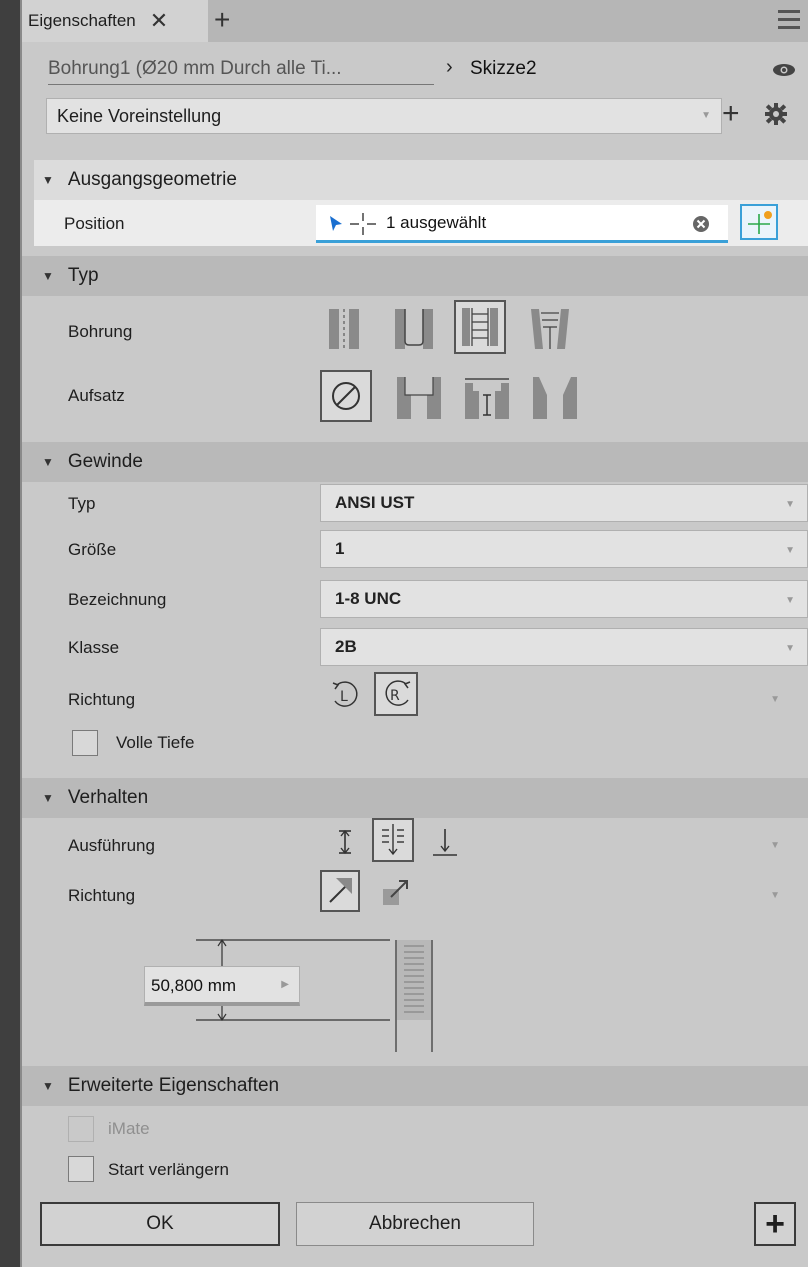 This screenshot has width=808, height=1267. Describe the element at coordinates (731, 114) in the screenshot. I see `add-preset-button: +` at that location.